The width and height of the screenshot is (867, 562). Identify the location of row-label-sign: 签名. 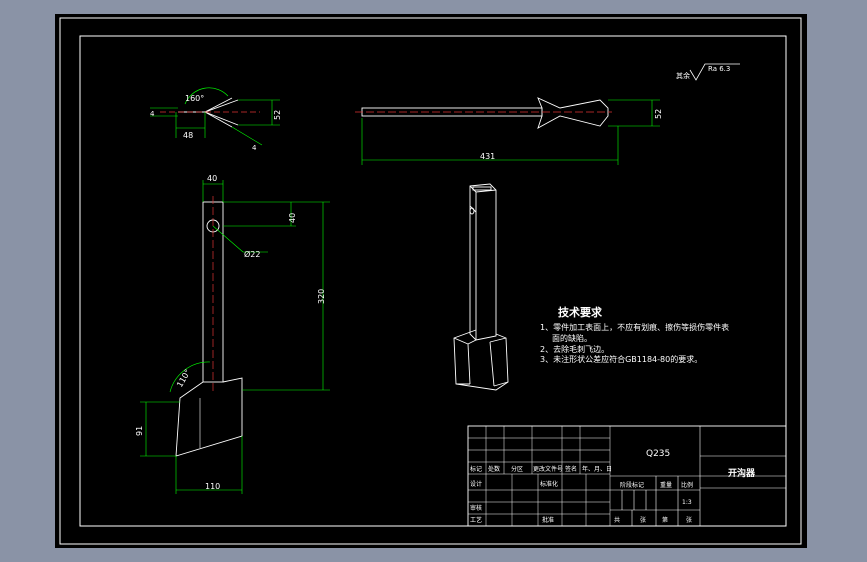
(571, 469).